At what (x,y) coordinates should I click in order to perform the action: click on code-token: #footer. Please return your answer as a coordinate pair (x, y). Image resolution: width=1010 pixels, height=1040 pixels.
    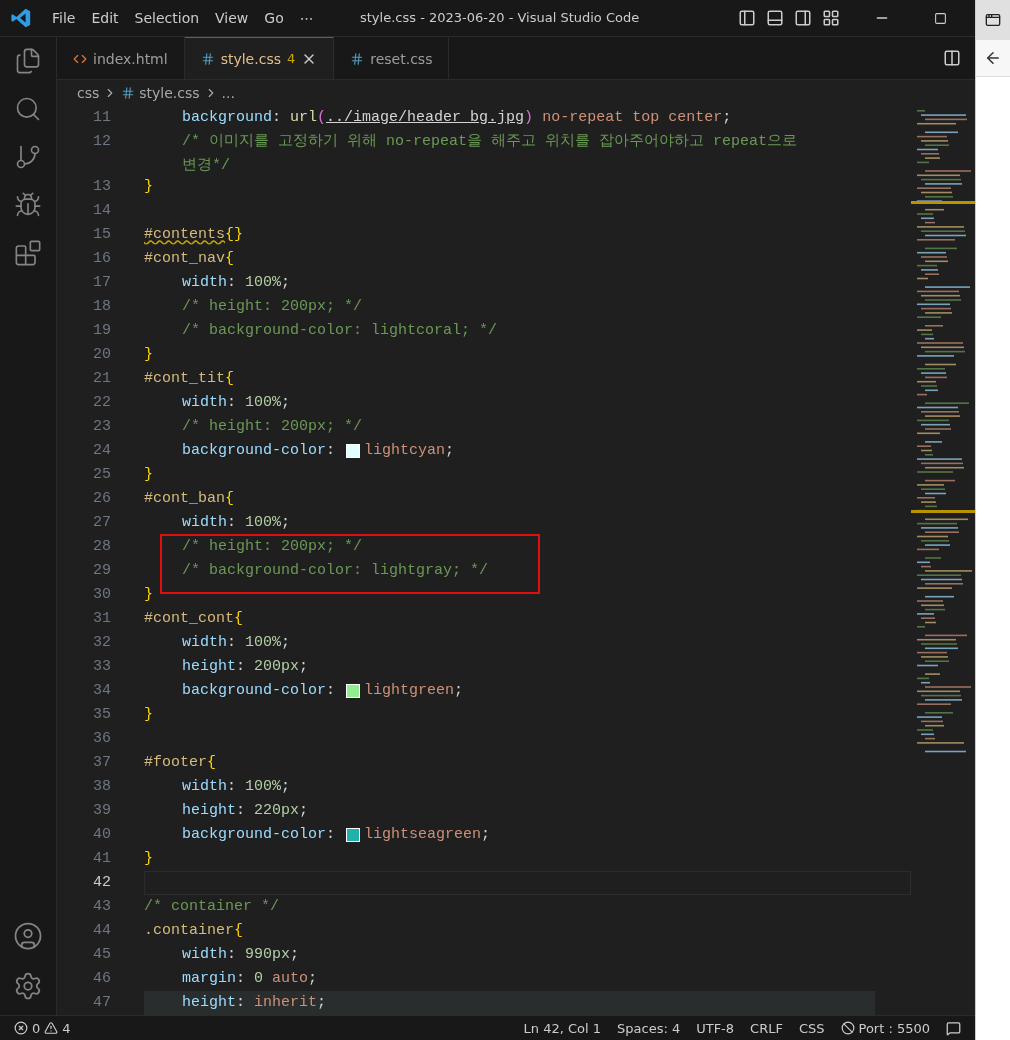
    Looking at the image, I should click on (175, 763).